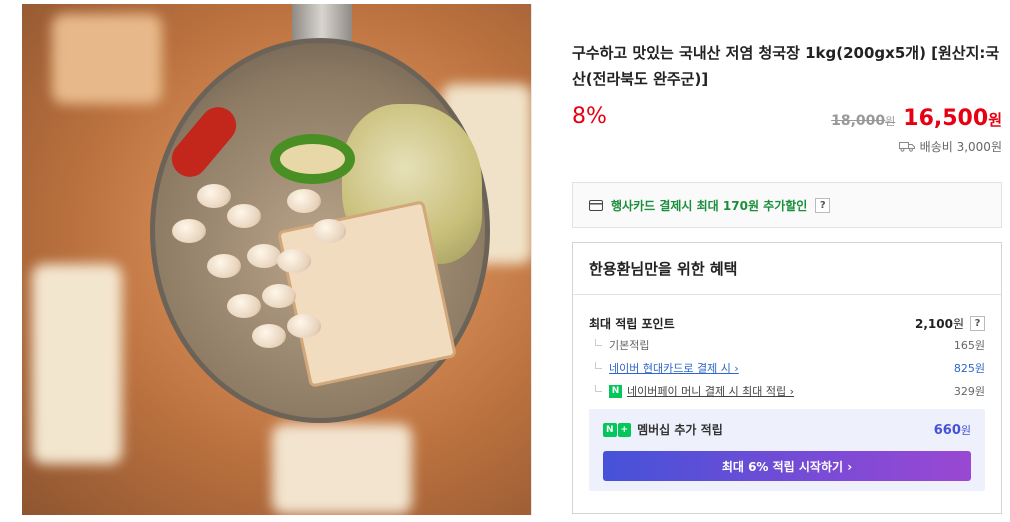 The image size is (1010, 522). Describe the element at coordinates (709, 205) in the screenshot. I see `card-promo-text: 행사카드 결제시 최대 170원 추가할인` at that location.